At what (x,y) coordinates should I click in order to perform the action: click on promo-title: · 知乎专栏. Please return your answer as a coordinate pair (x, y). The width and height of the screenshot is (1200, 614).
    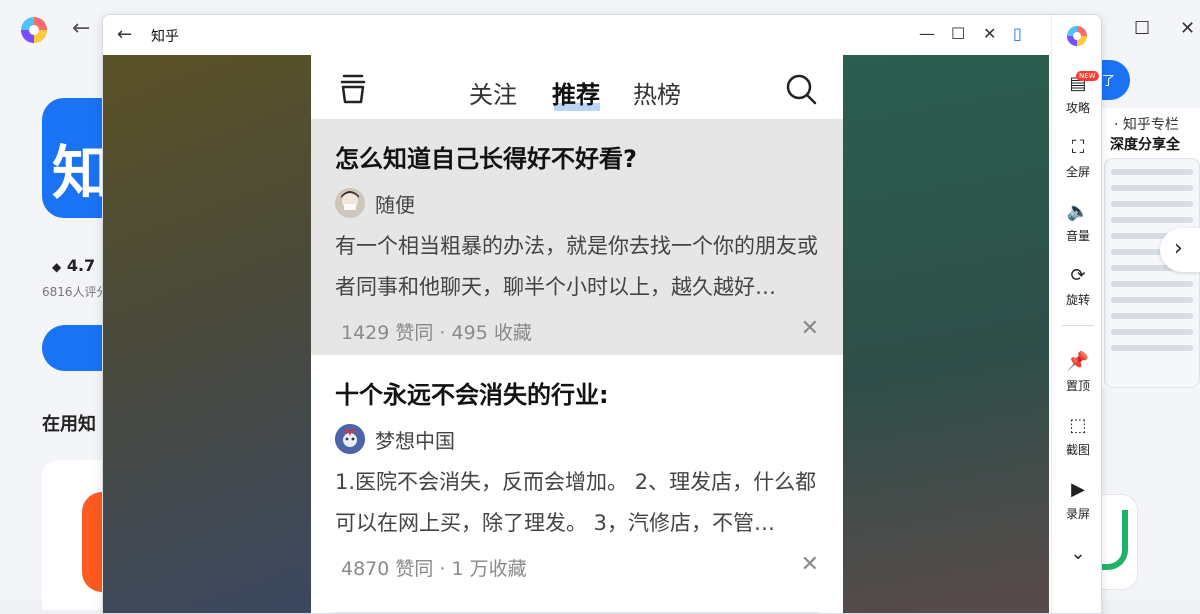
    Looking at the image, I should click on (1146, 125).